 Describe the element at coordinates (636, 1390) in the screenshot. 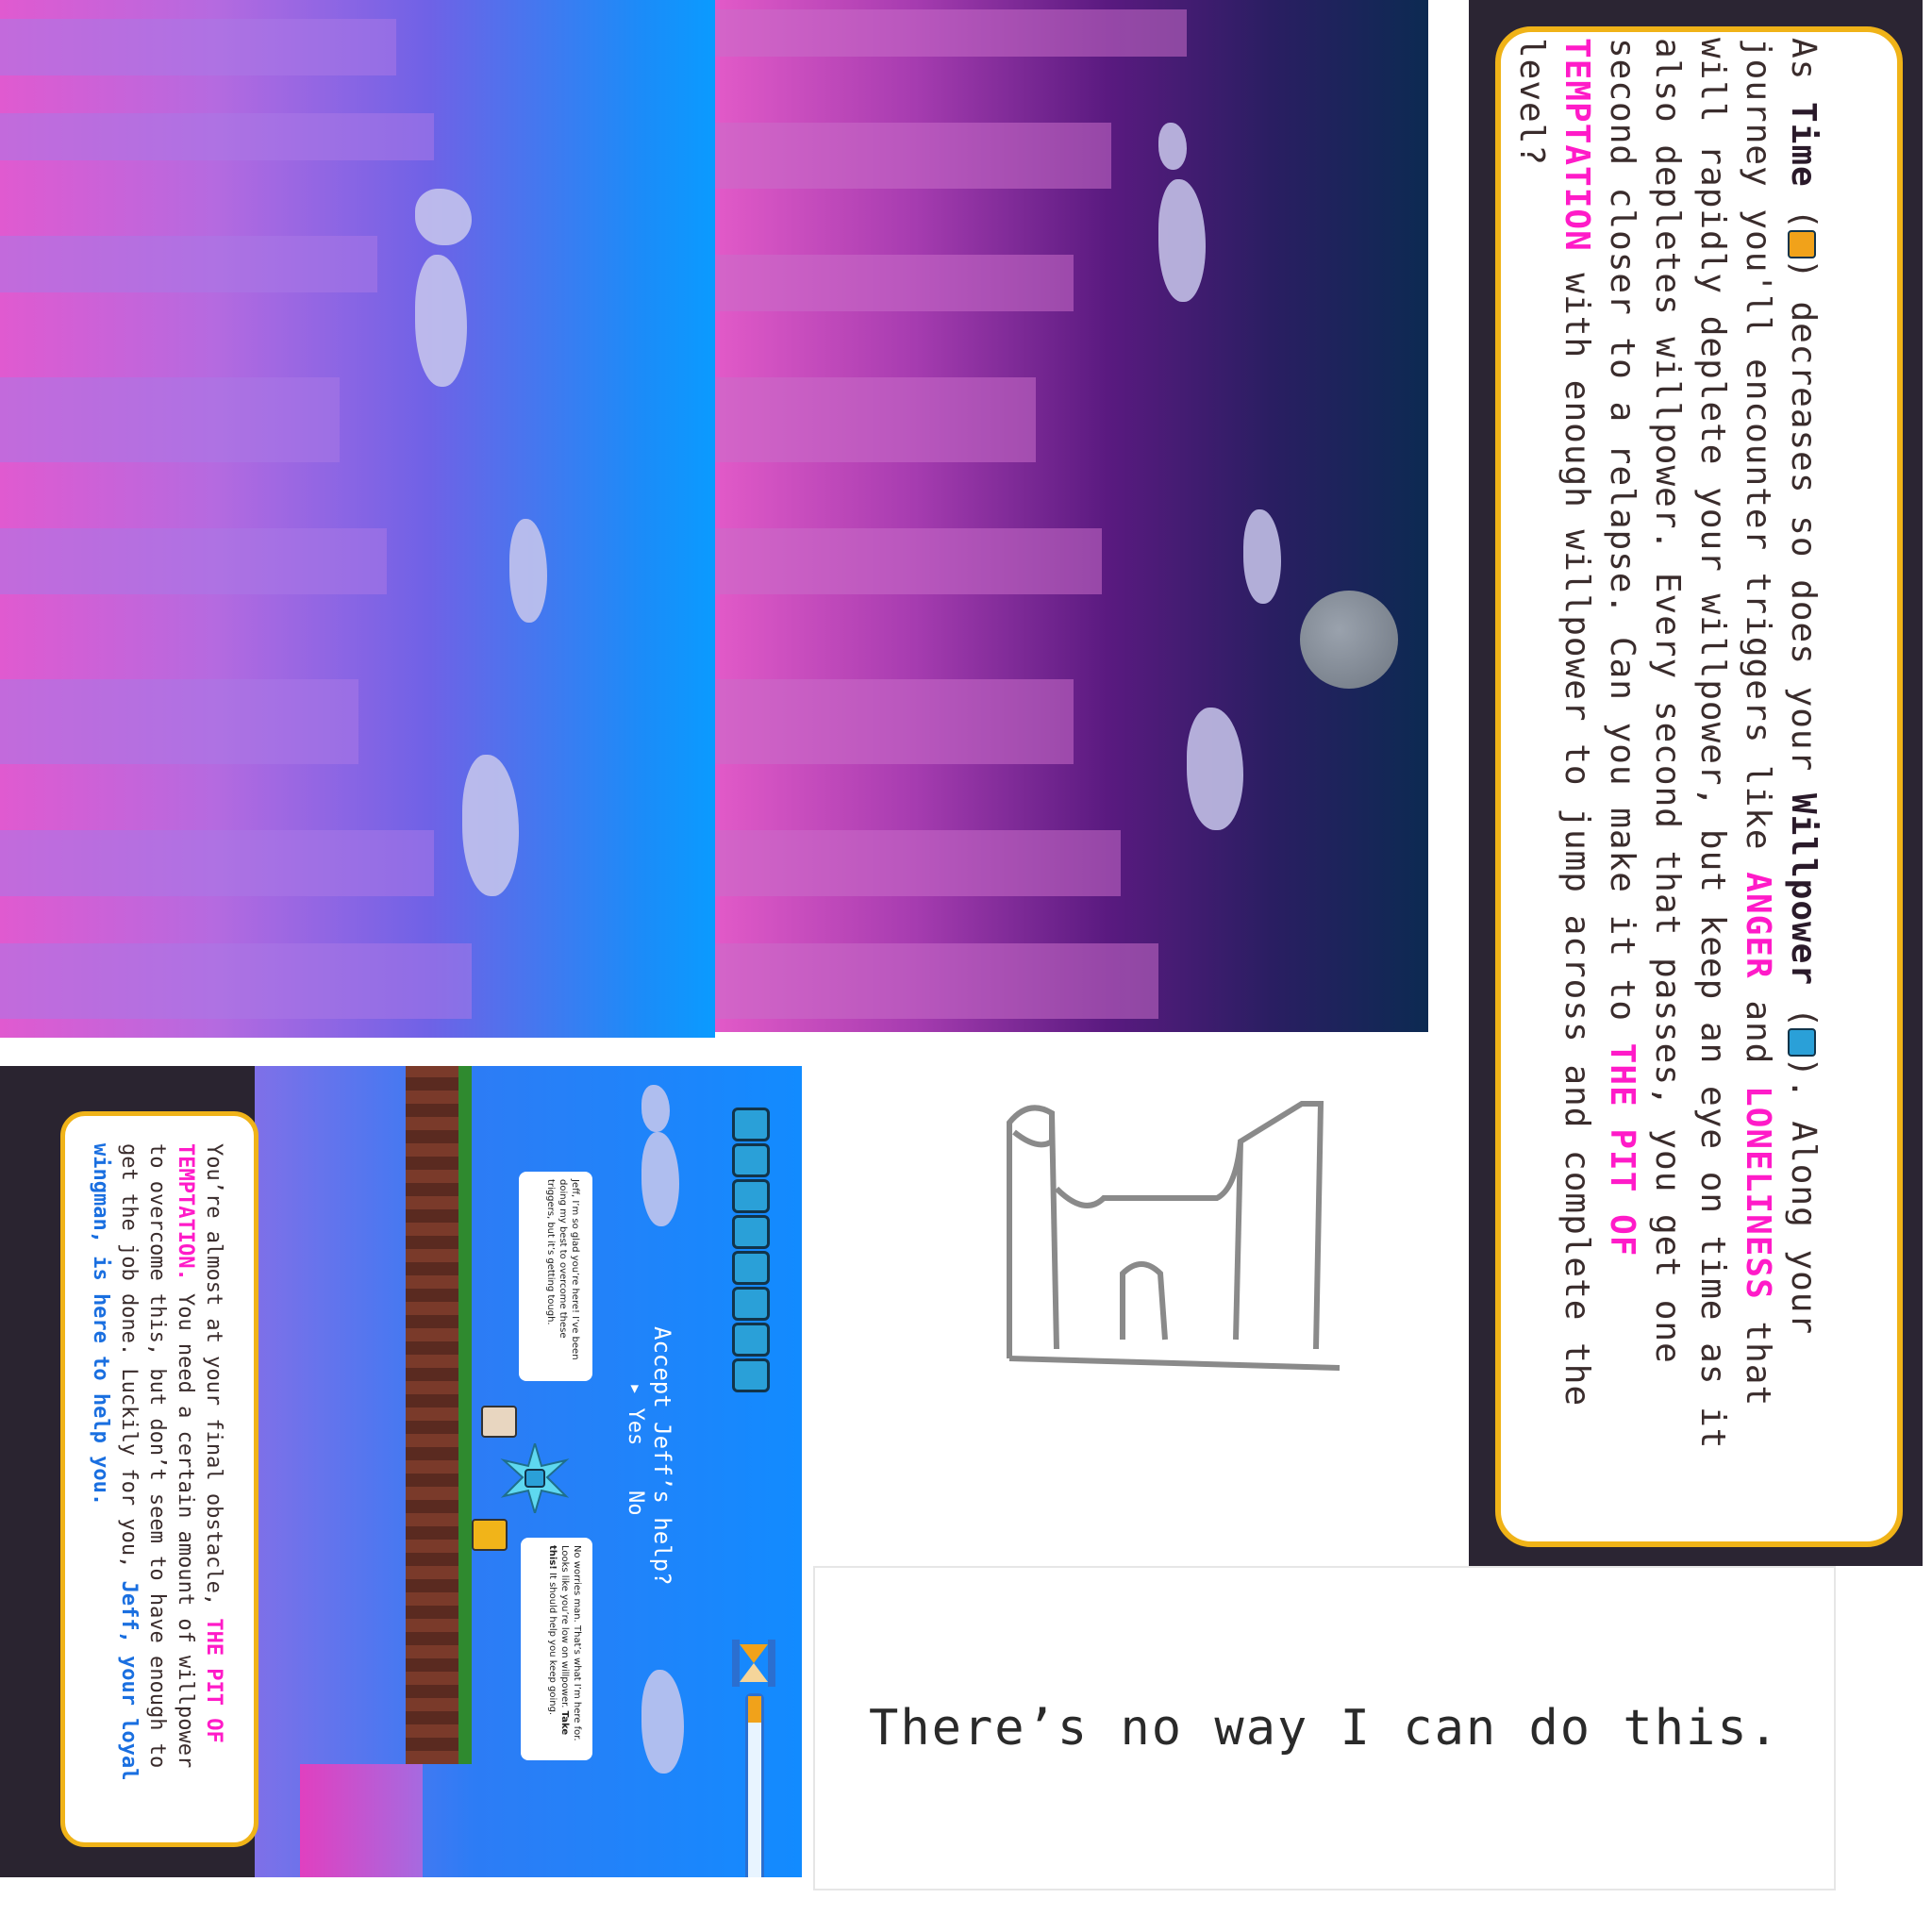

I see `selector-arrow: ▸` at that location.